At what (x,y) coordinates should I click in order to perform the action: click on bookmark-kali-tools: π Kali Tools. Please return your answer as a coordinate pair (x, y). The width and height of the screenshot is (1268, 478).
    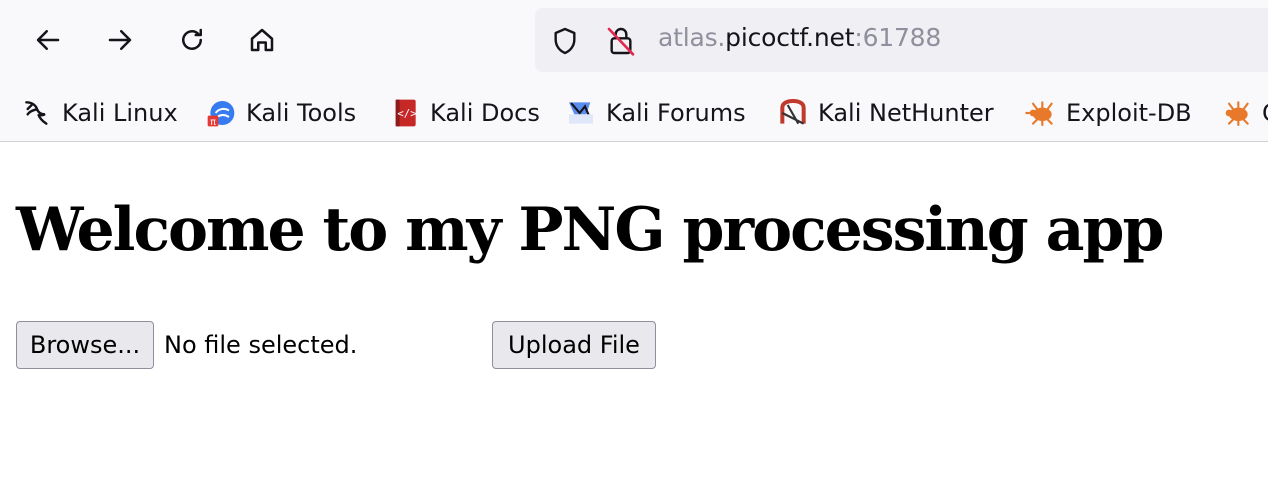
    Looking at the image, I should click on (280, 113).